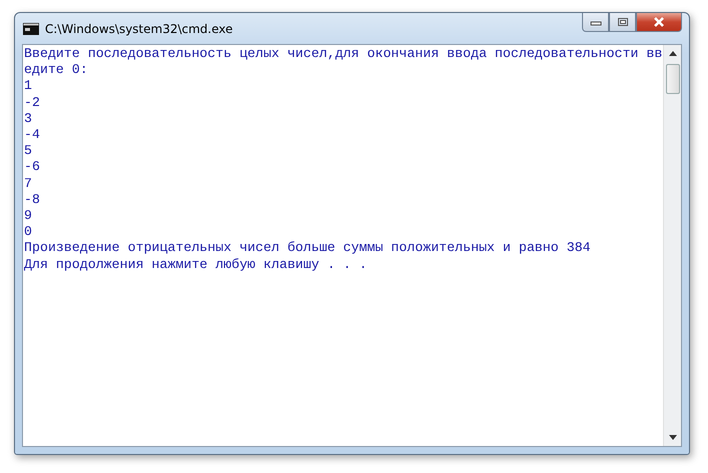 The image size is (708, 473). Describe the element at coordinates (32, 102) in the screenshot. I see `console-line: -2` at that location.